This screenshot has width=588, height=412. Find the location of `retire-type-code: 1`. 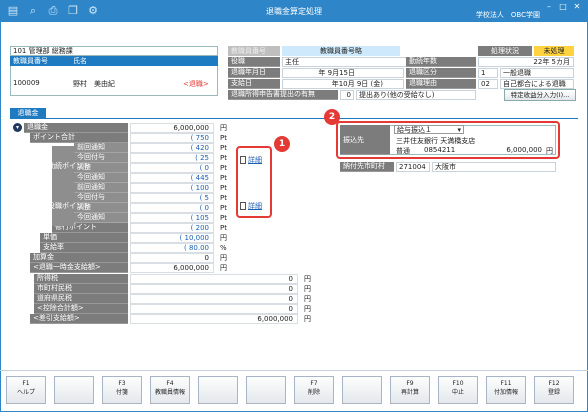

retire-type-code: 1 is located at coordinates (488, 73).